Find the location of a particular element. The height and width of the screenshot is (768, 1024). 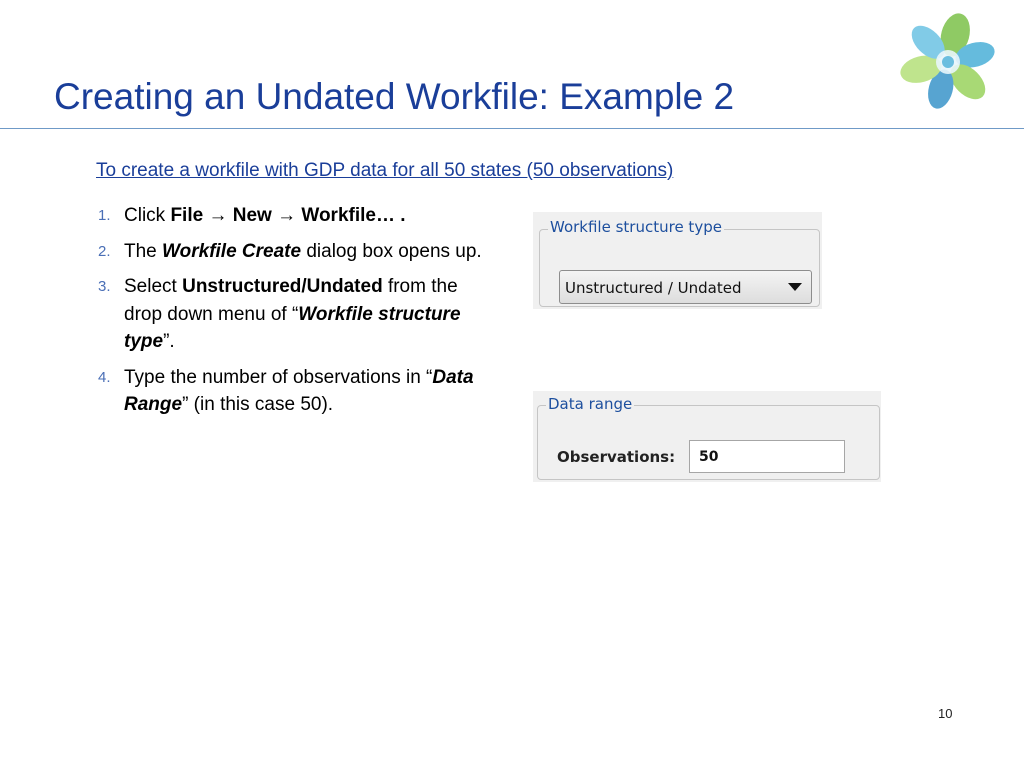

observations-input is located at coordinates (767, 456).